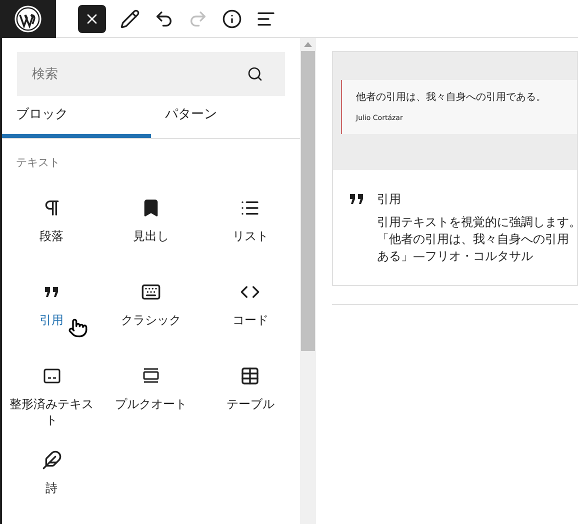 The width and height of the screenshot is (578, 524). I want to click on keyboard-icon, so click(150, 292).